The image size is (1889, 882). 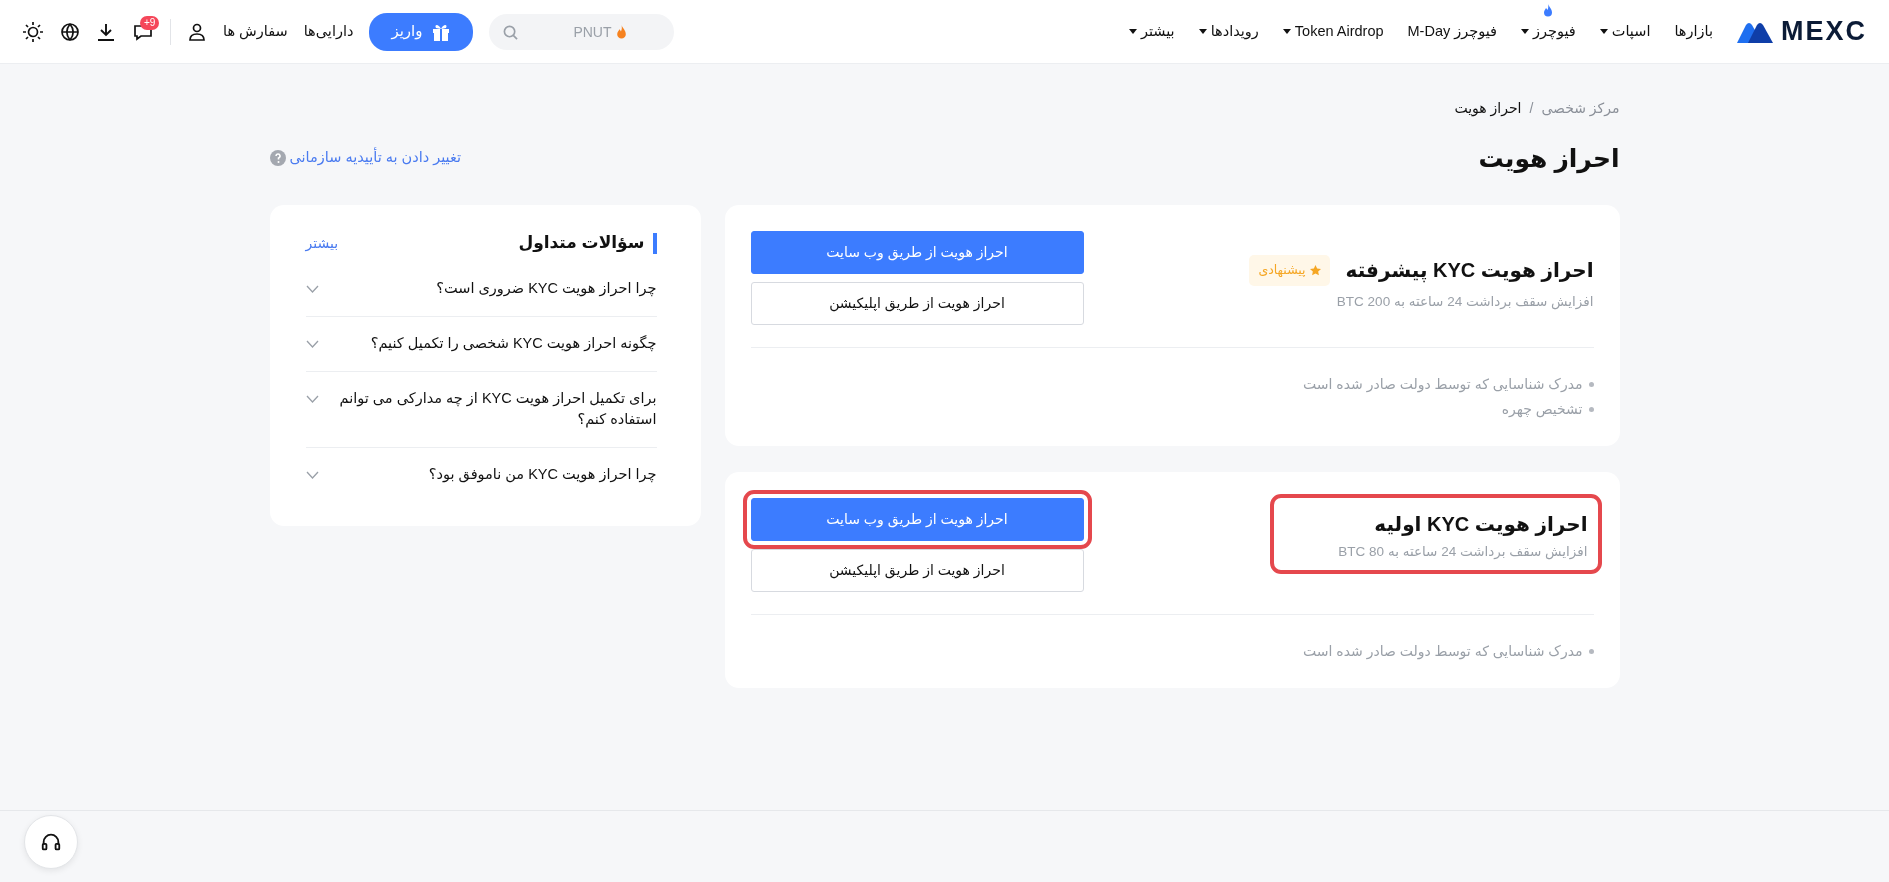 I want to click on orders-link: سفارش ها, so click(x=255, y=31).